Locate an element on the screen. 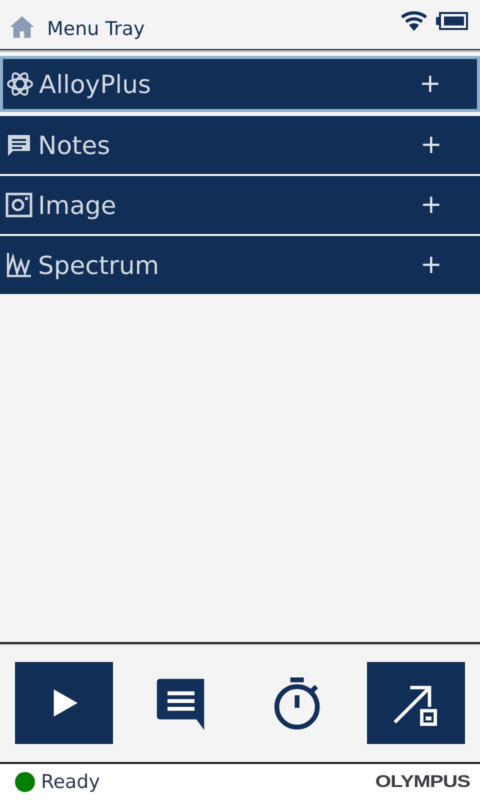 Image resolution: width=480 pixels, height=800 pixels. export-button is located at coordinates (415, 703).